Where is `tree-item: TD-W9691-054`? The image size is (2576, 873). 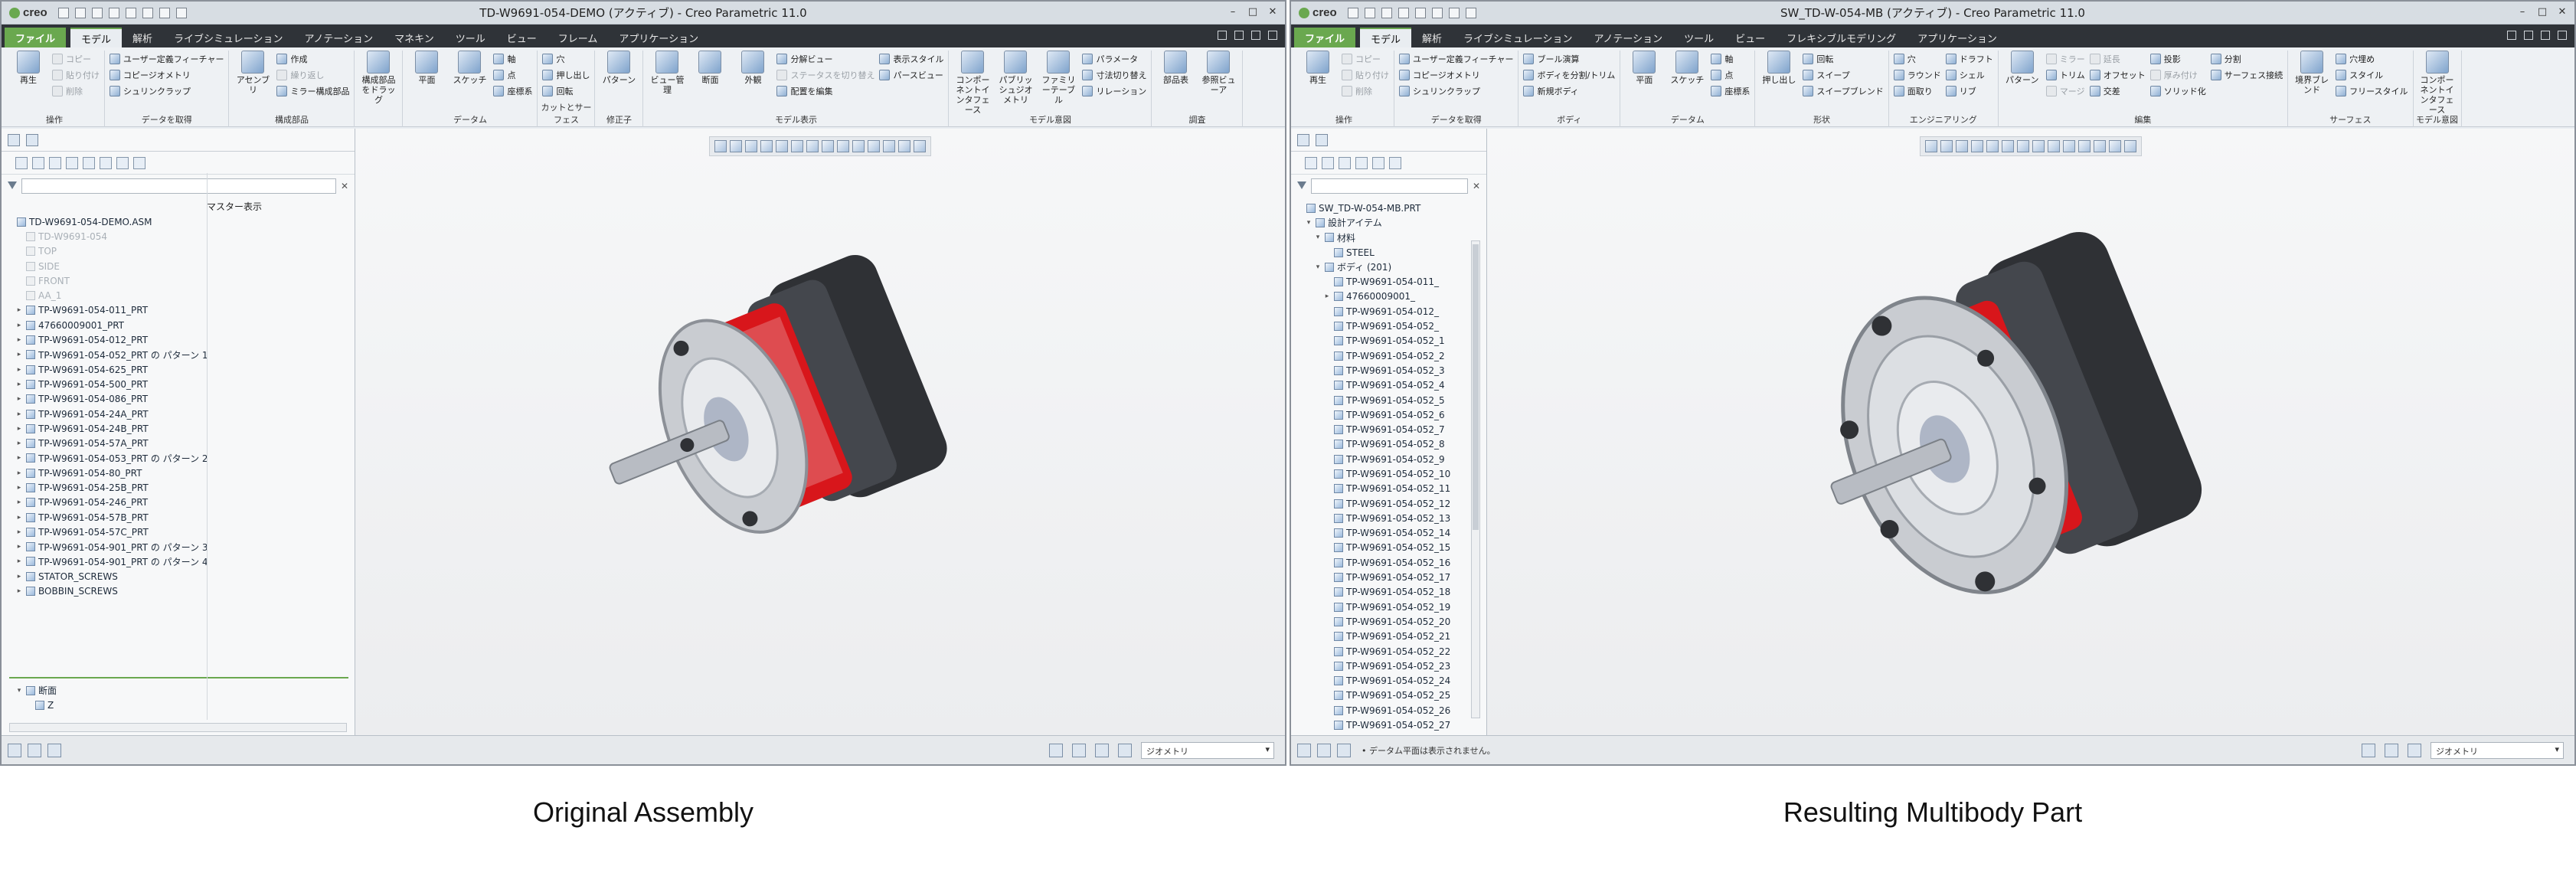 tree-item: TD-W9691-054 is located at coordinates (178, 237).